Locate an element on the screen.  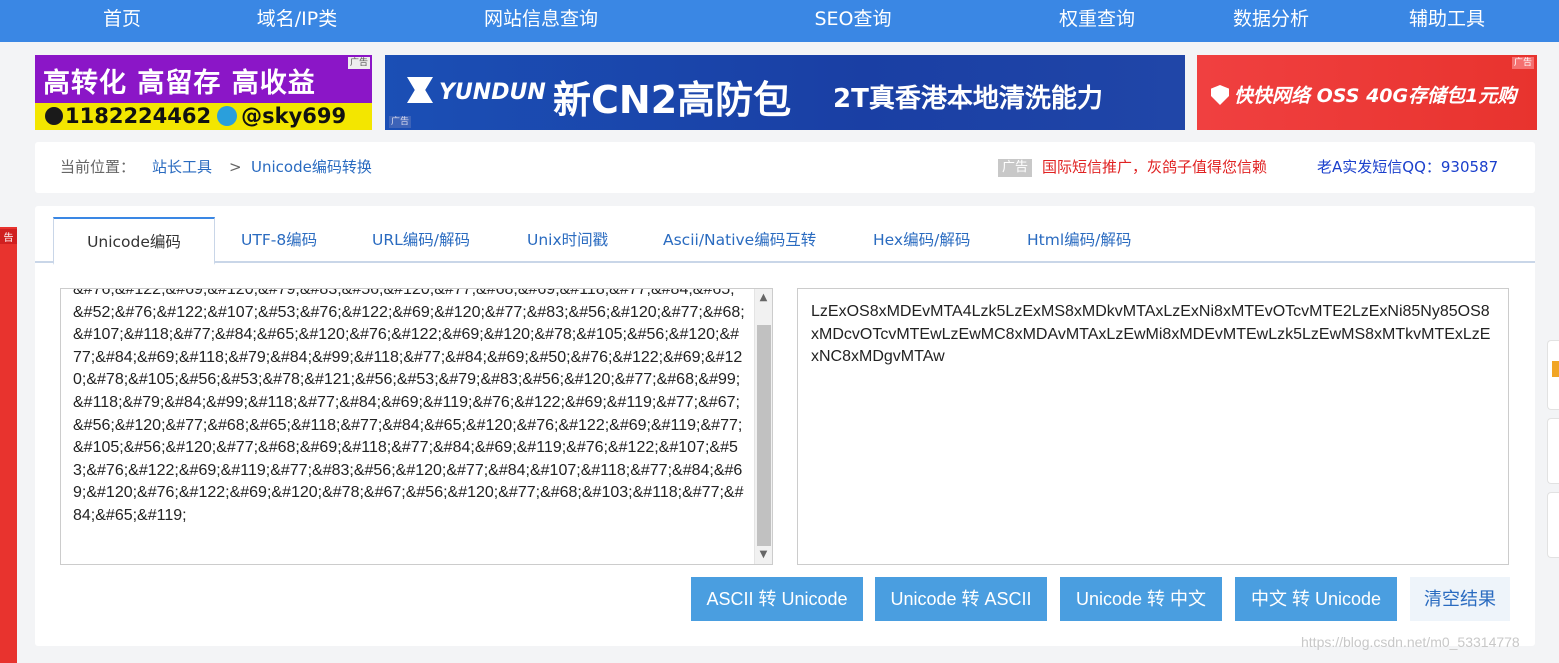
text-ad-qq: 老A实发短信QQ：930587 is located at coordinates (1407, 167).